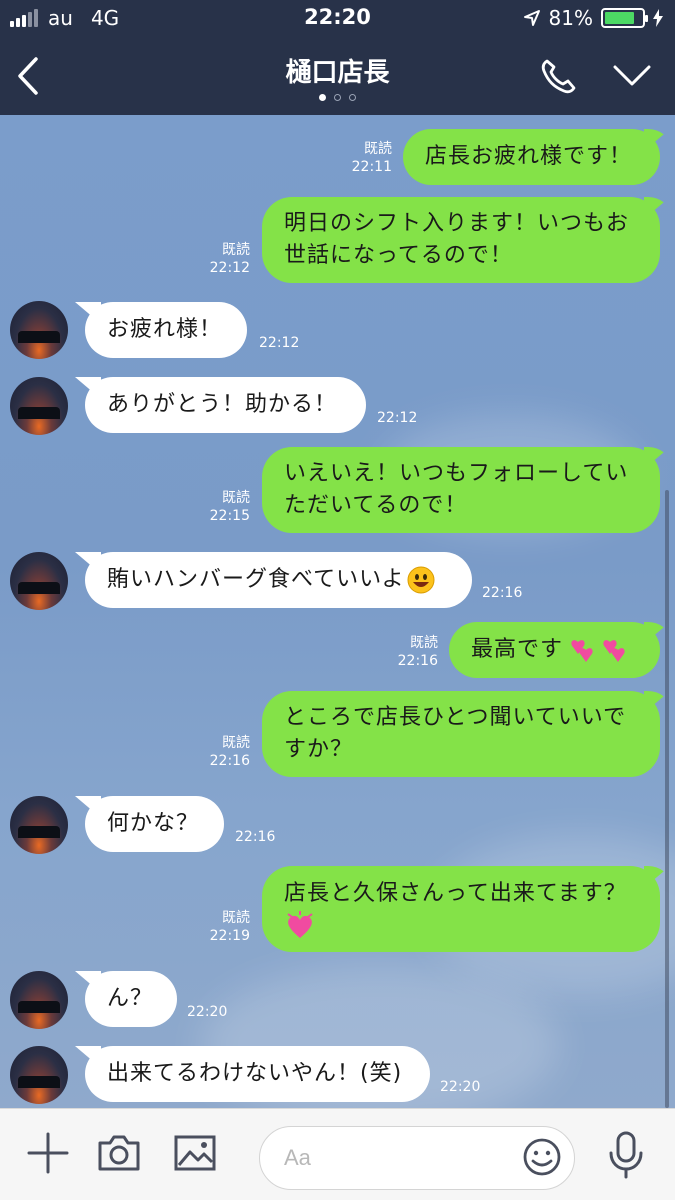 Image resolution: width=675 pixels, height=1200 pixels. Describe the element at coordinates (225, 405) in the screenshot. I see `message-bubble: ありがとう！助かる！` at that location.